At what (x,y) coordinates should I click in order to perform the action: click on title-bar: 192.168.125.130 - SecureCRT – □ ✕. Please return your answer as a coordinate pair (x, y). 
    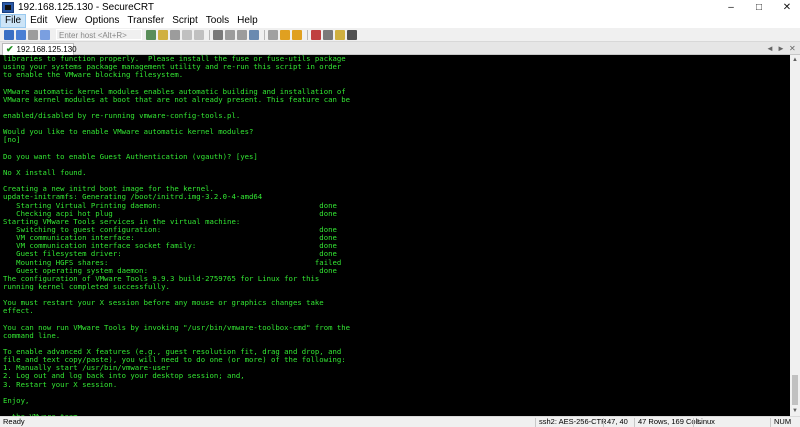
    Looking at the image, I should click on (400, 7).